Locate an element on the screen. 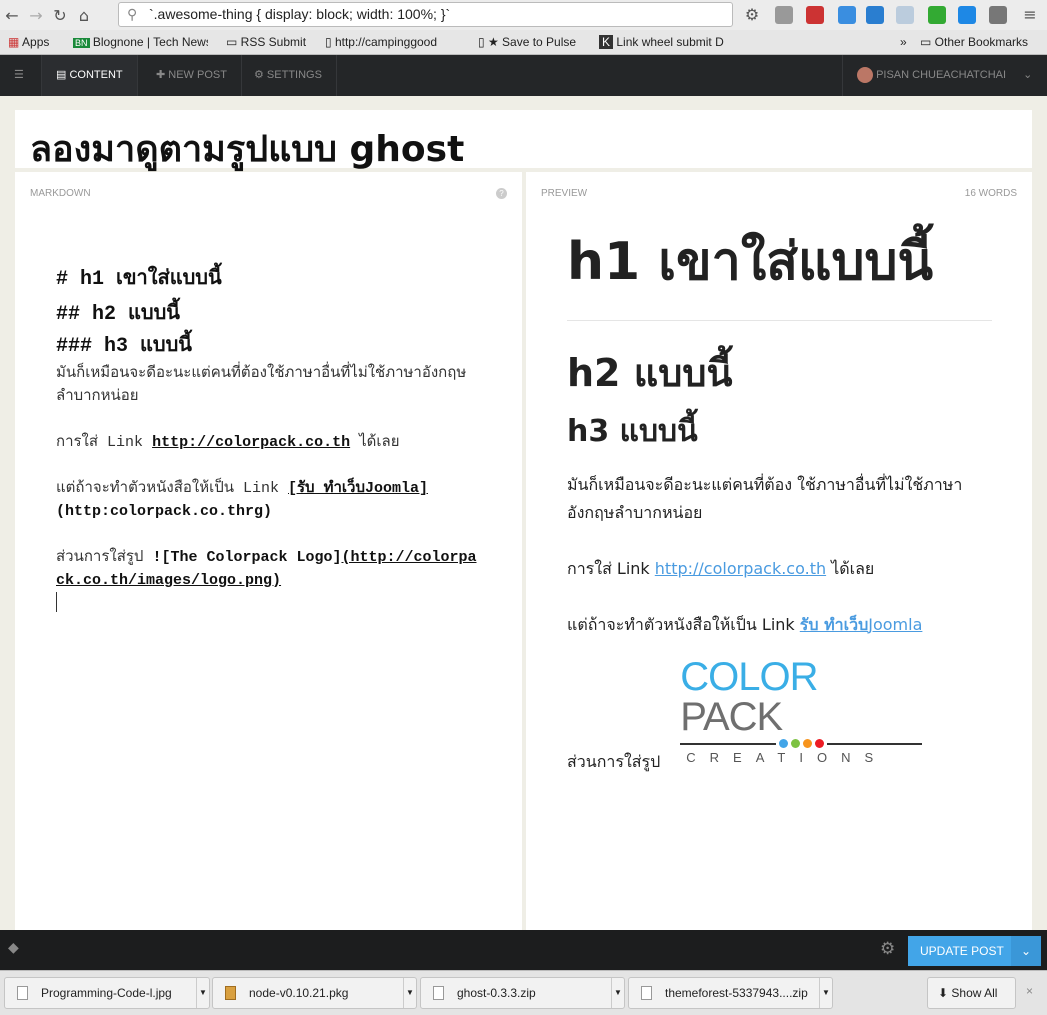 Image resolution: width=1047 pixels, height=1015 pixels. menu-icon: ≡ is located at coordinates (1030, 14).